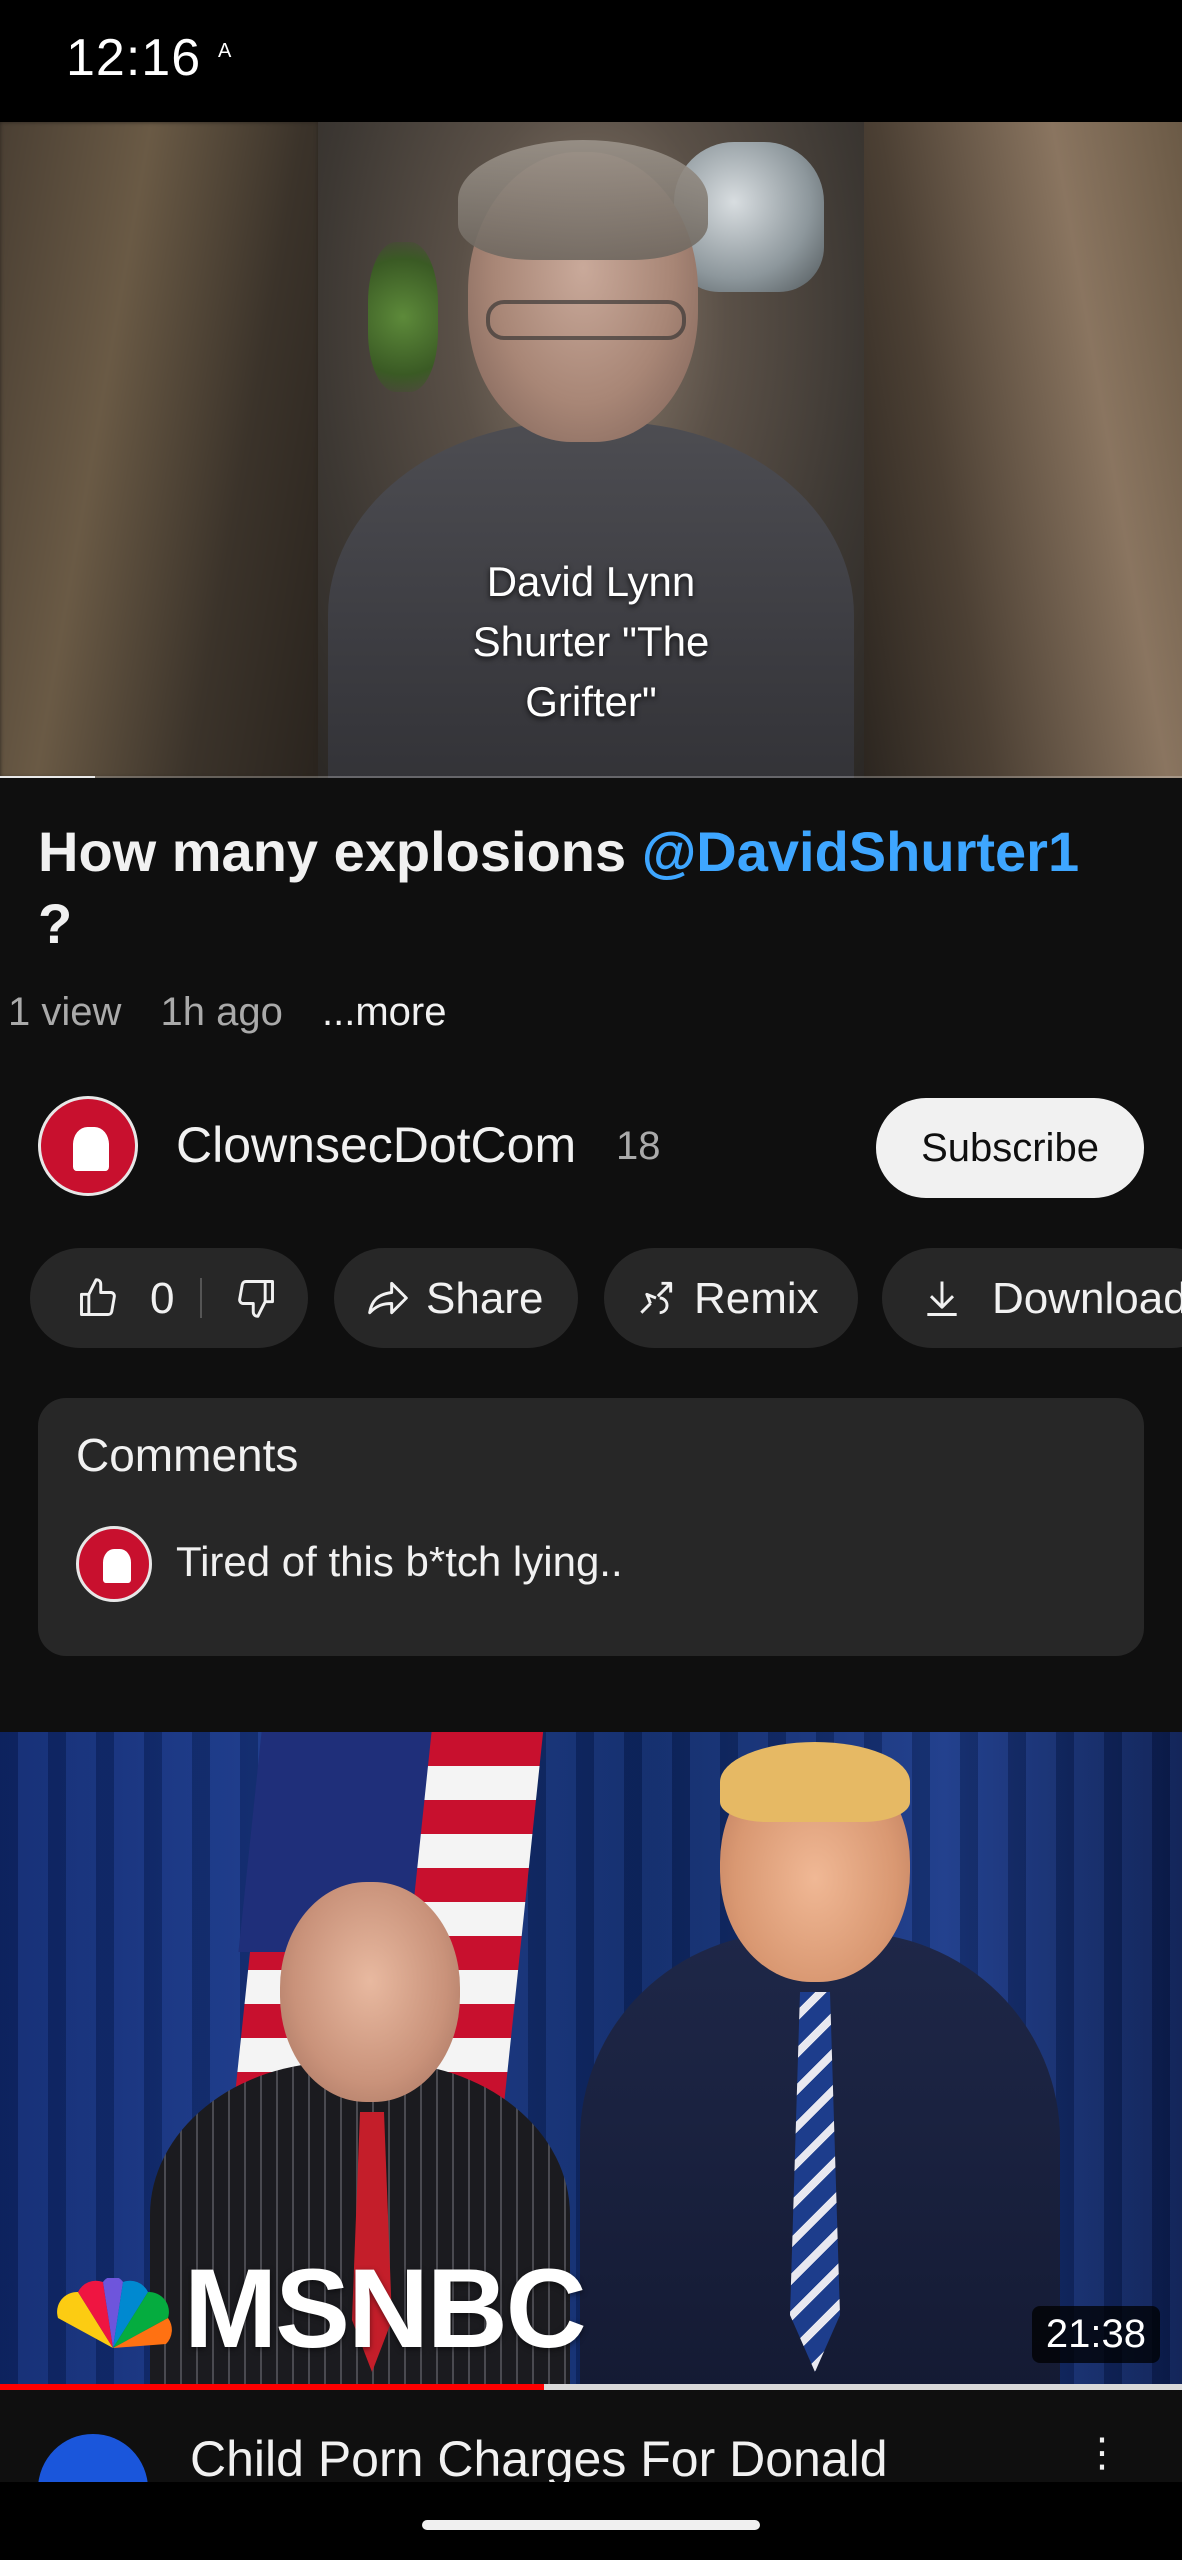 This screenshot has height=2560, width=1182. I want to click on video-meta: 1 view 1h ago ...more, so click(241, 1012).